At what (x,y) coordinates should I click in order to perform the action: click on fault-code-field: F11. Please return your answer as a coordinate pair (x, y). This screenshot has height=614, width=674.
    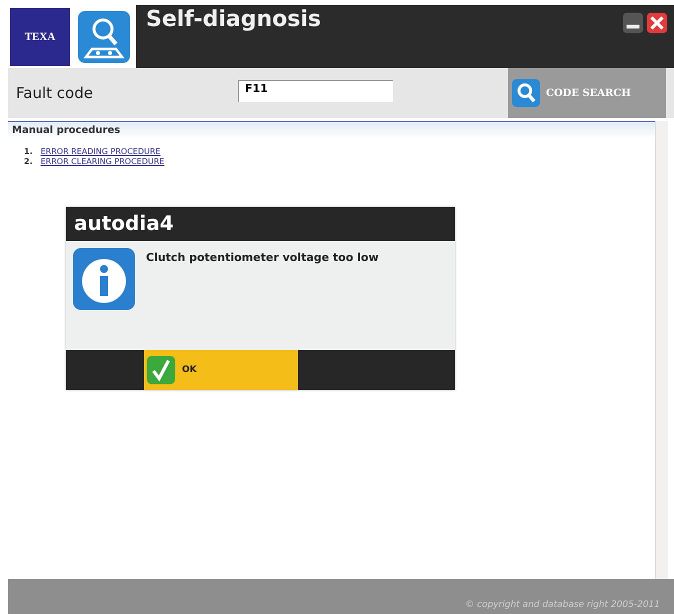
    Looking at the image, I should click on (315, 91).